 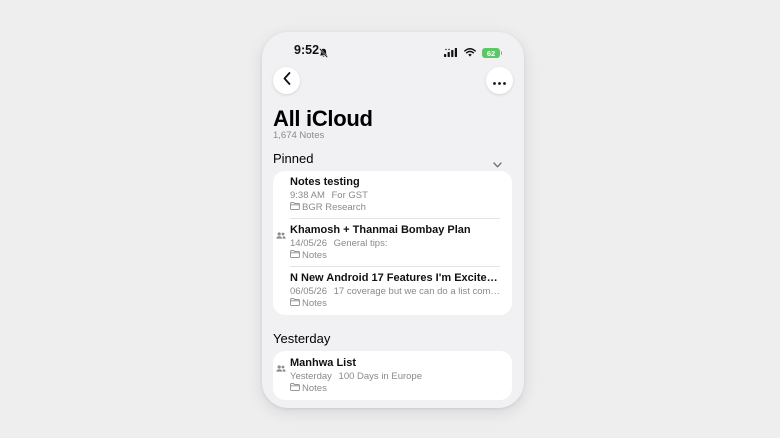 I want to click on status-bar: 9:52 62, so click(x=393, y=50).